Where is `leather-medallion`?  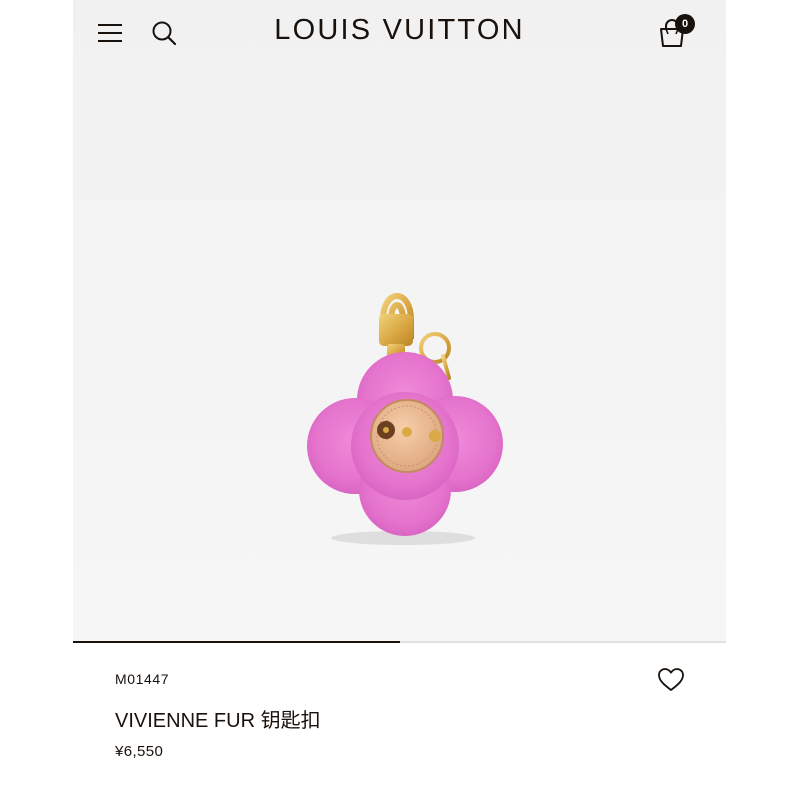 leather-medallion is located at coordinates (407, 436).